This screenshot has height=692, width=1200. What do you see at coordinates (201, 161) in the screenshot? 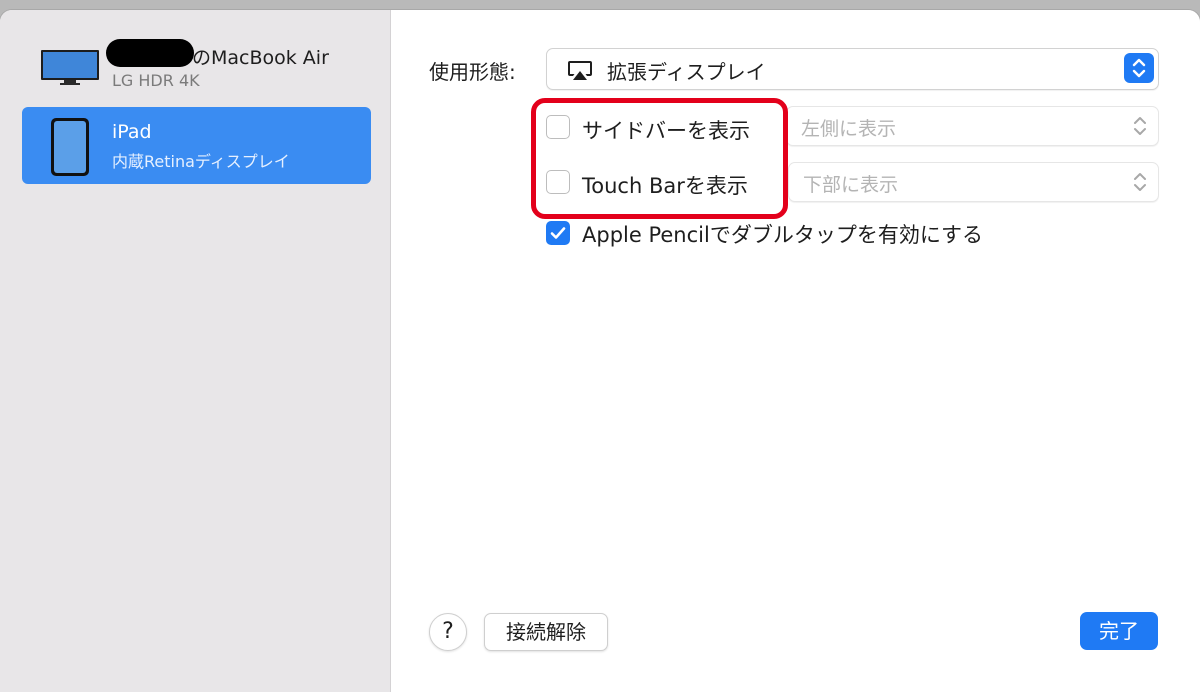
I see `device-subtitle: 内蔵Retinaディスプレイ` at bounding box center [201, 161].